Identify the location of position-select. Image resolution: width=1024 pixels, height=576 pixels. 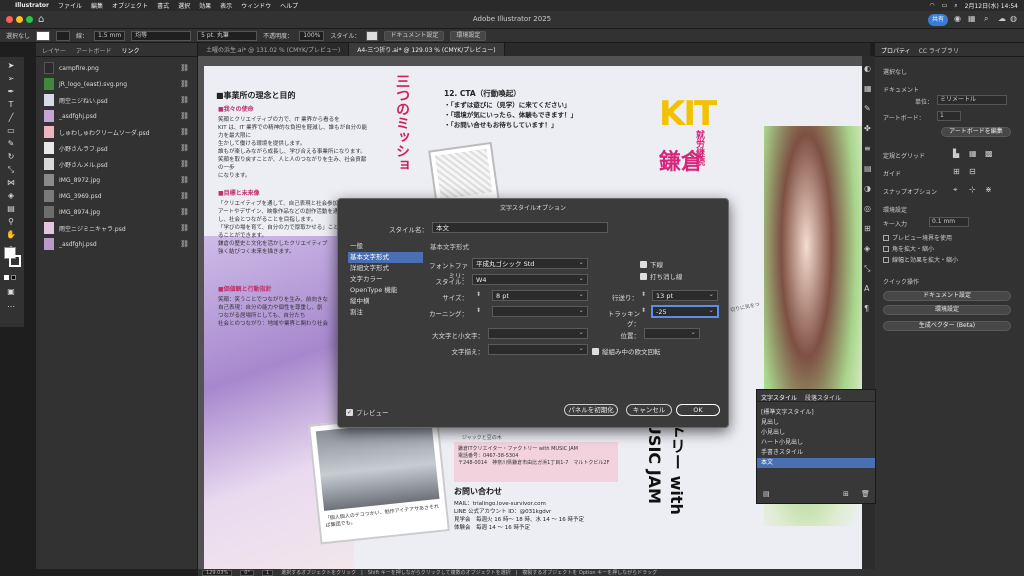
(672, 333).